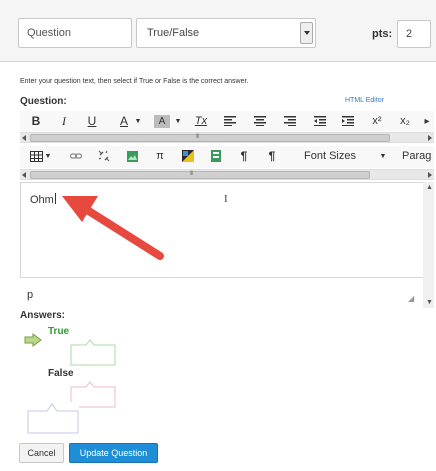  What do you see at coordinates (43, 101) in the screenshot?
I see `question-label: Question:` at bounding box center [43, 101].